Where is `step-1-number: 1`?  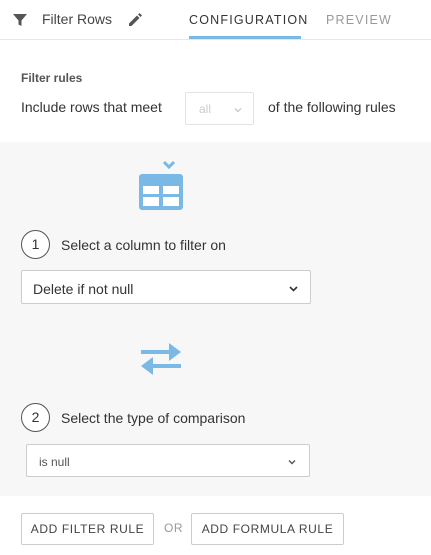
step-1-number: 1 is located at coordinates (35, 244).